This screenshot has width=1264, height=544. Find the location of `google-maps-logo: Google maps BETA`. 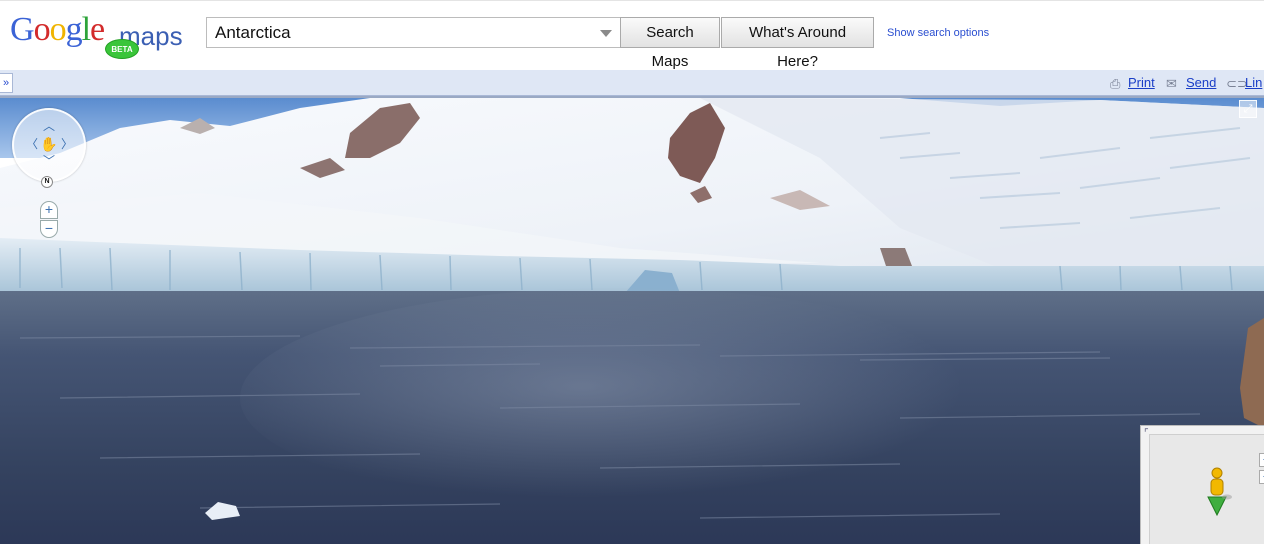

google-maps-logo: Google maps BETA is located at coordinates (102, 35).